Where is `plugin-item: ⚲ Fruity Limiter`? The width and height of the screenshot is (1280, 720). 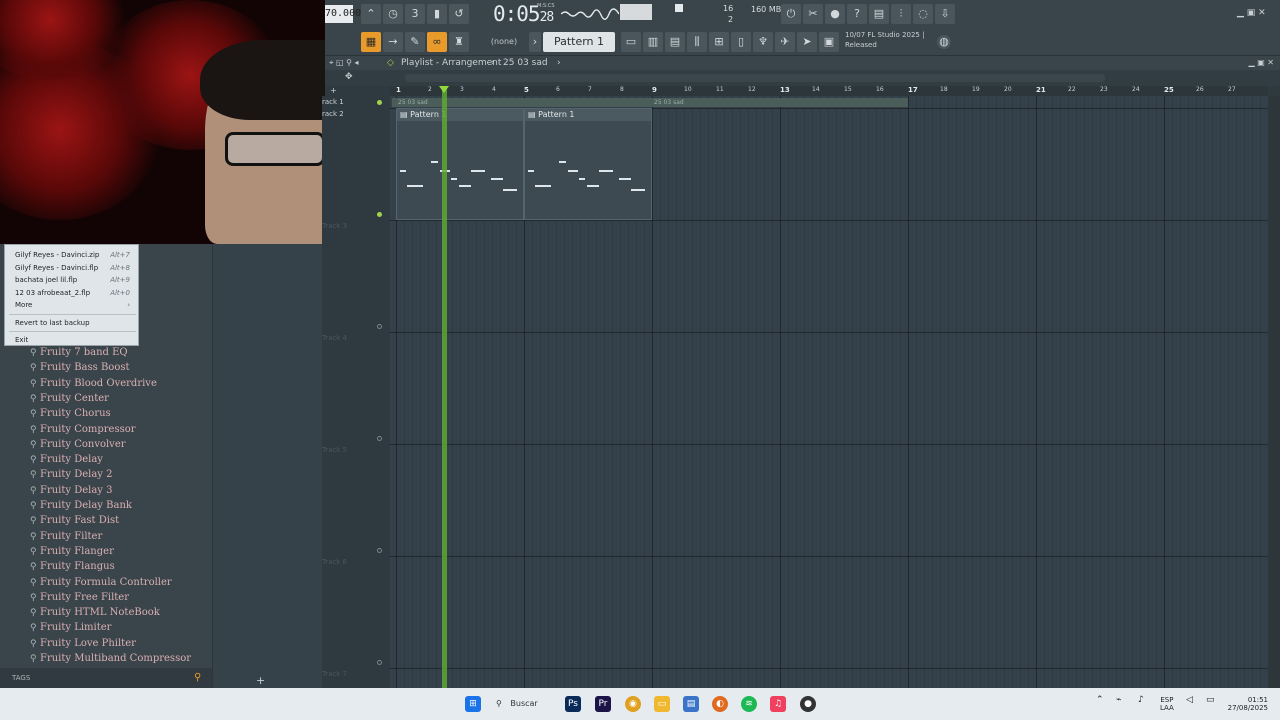
plugin-item: ⚲ Fruity Limiter is located at coordinates (70, 627).